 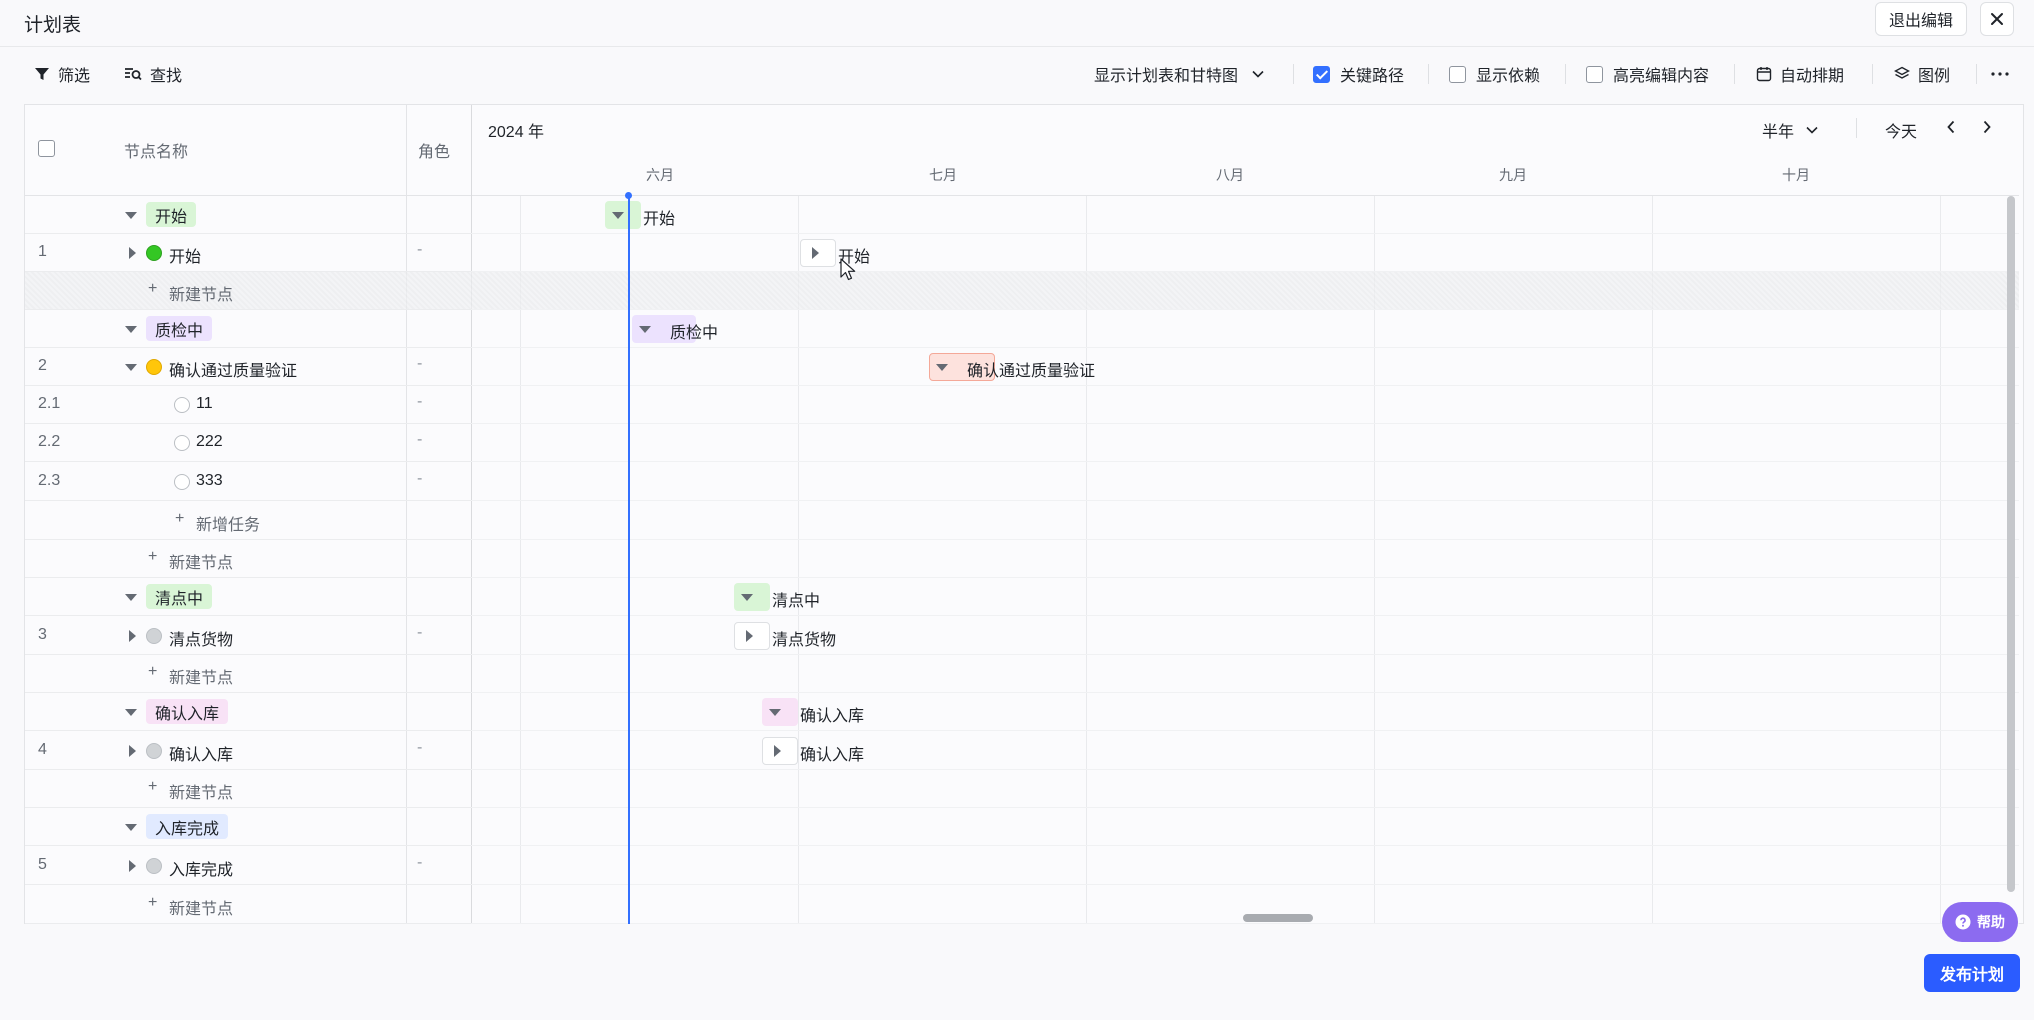 What do you see at coordinates (179, 328) in the screenshot?
I see `group-tag: 质检中` at bounding box center [179, 328].